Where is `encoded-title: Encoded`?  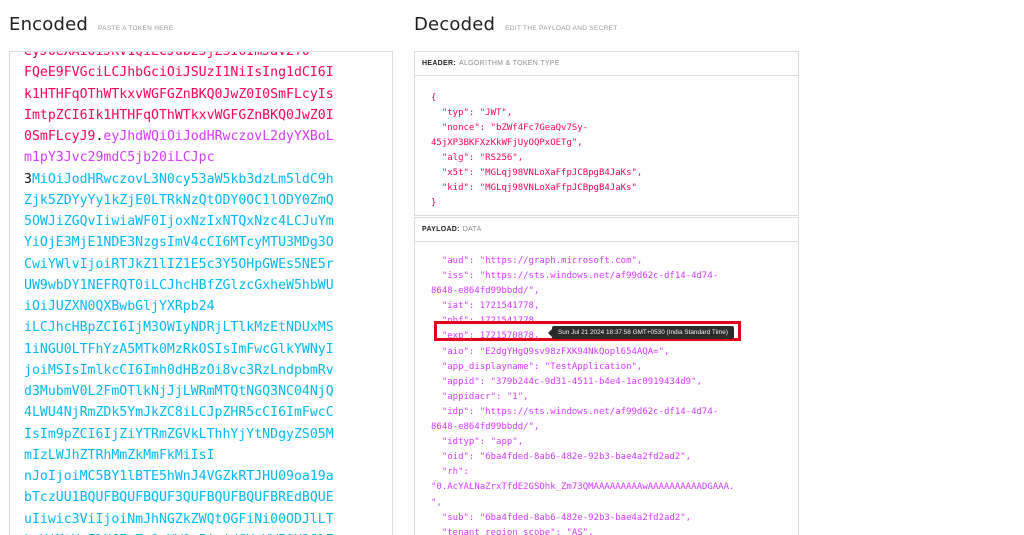
encoded-title: Encoded is located at coordinates (49, 24).